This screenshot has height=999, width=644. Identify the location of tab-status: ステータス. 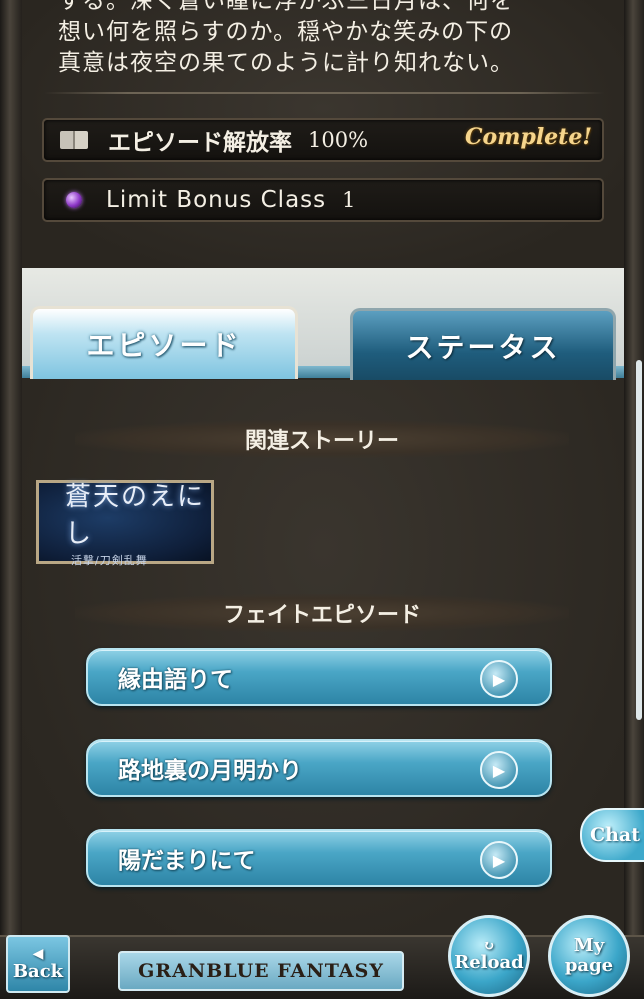
(483, 344).